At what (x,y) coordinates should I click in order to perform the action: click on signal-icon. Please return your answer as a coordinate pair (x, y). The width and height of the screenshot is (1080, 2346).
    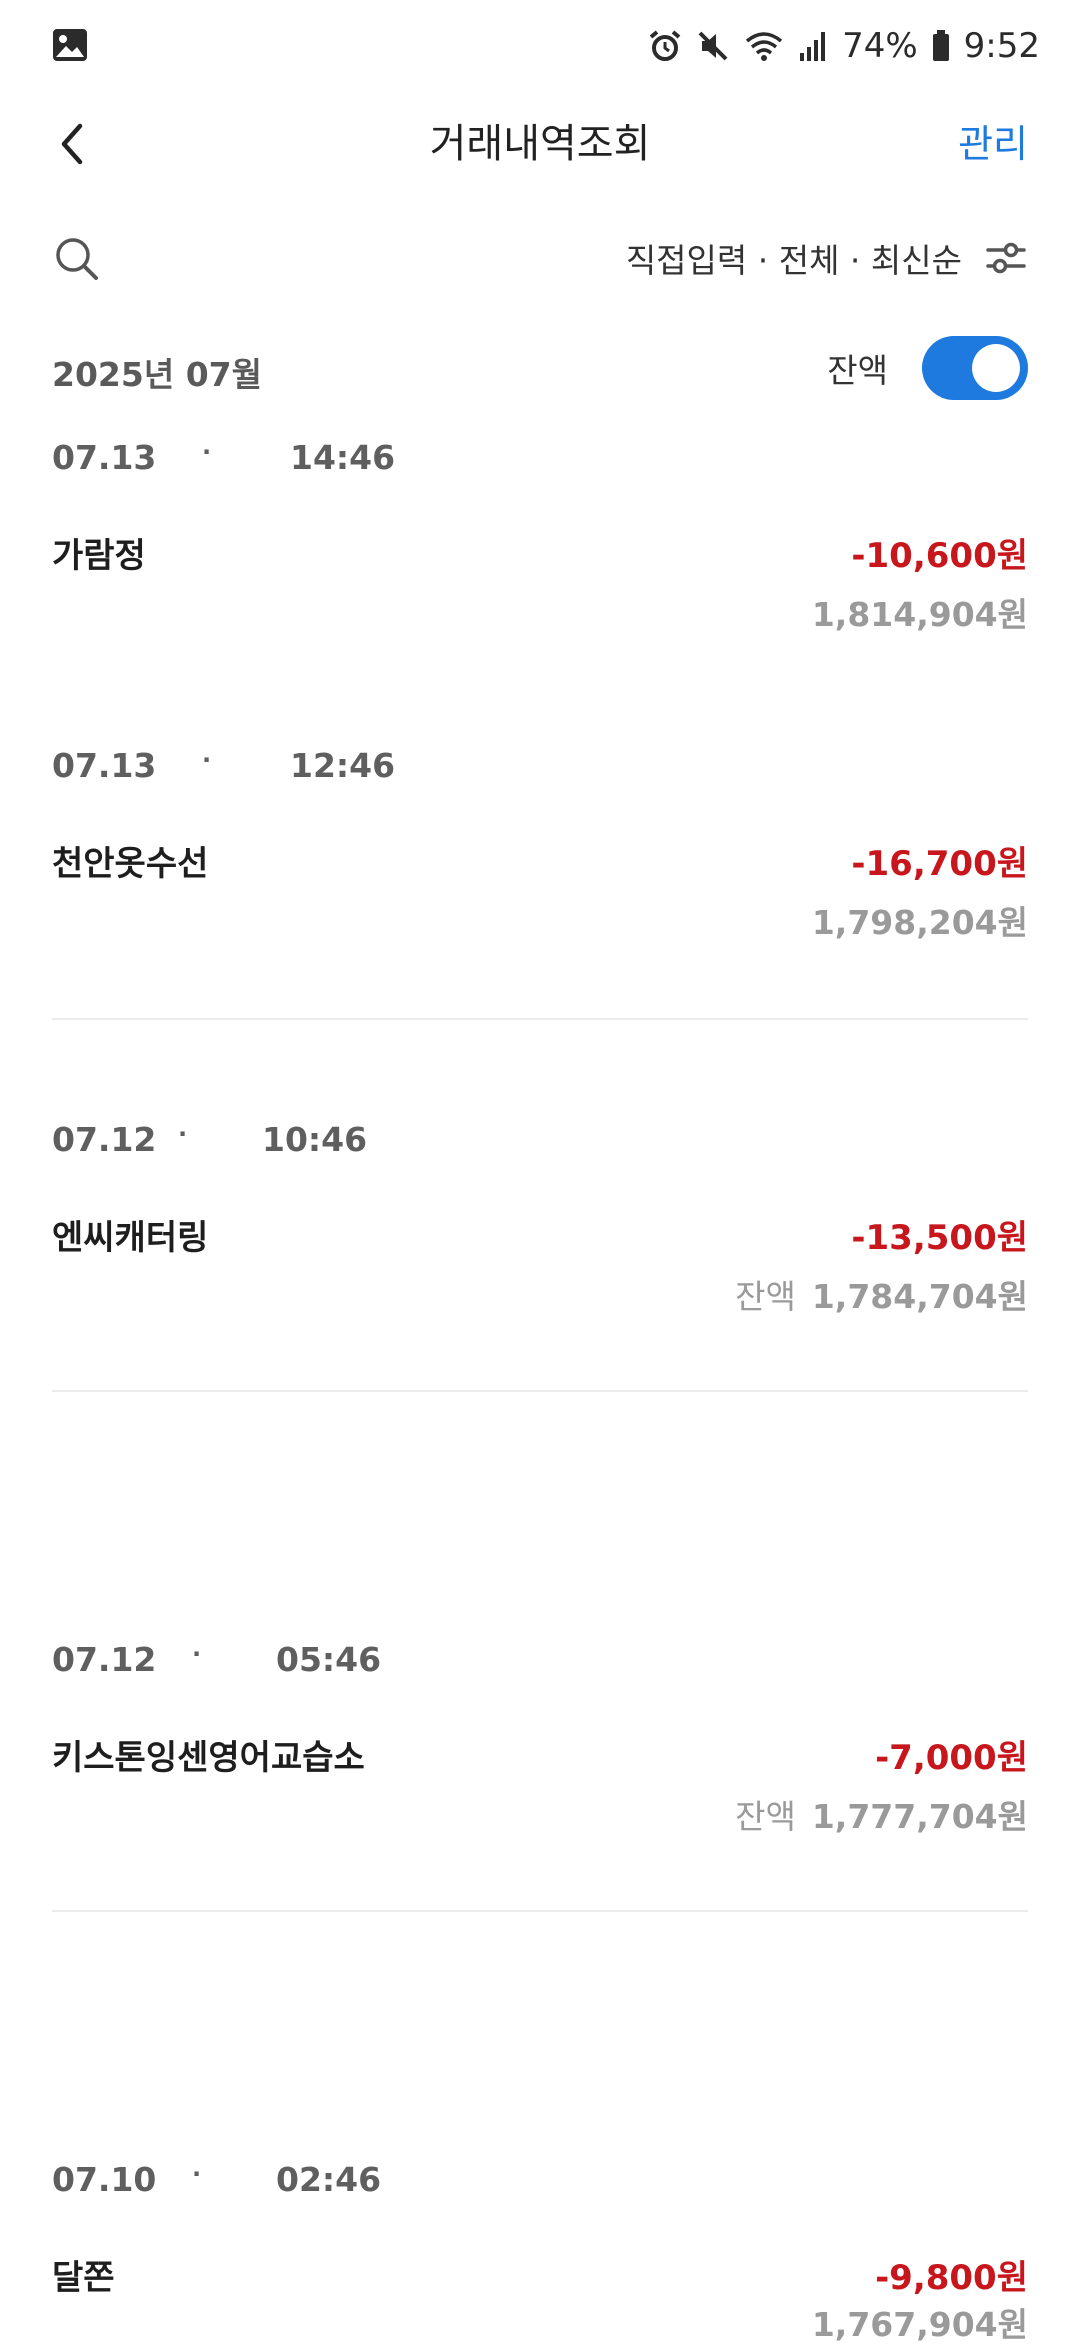
    Looking at the image, I should click on (813, 46).